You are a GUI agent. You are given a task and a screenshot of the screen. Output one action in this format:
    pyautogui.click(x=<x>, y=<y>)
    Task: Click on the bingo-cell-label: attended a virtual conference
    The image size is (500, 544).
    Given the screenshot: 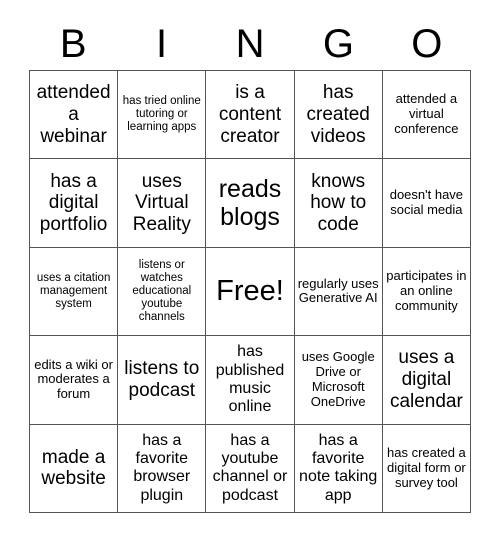 What is the action you would take?
    pyautogui.click(x=426, y=114)
    